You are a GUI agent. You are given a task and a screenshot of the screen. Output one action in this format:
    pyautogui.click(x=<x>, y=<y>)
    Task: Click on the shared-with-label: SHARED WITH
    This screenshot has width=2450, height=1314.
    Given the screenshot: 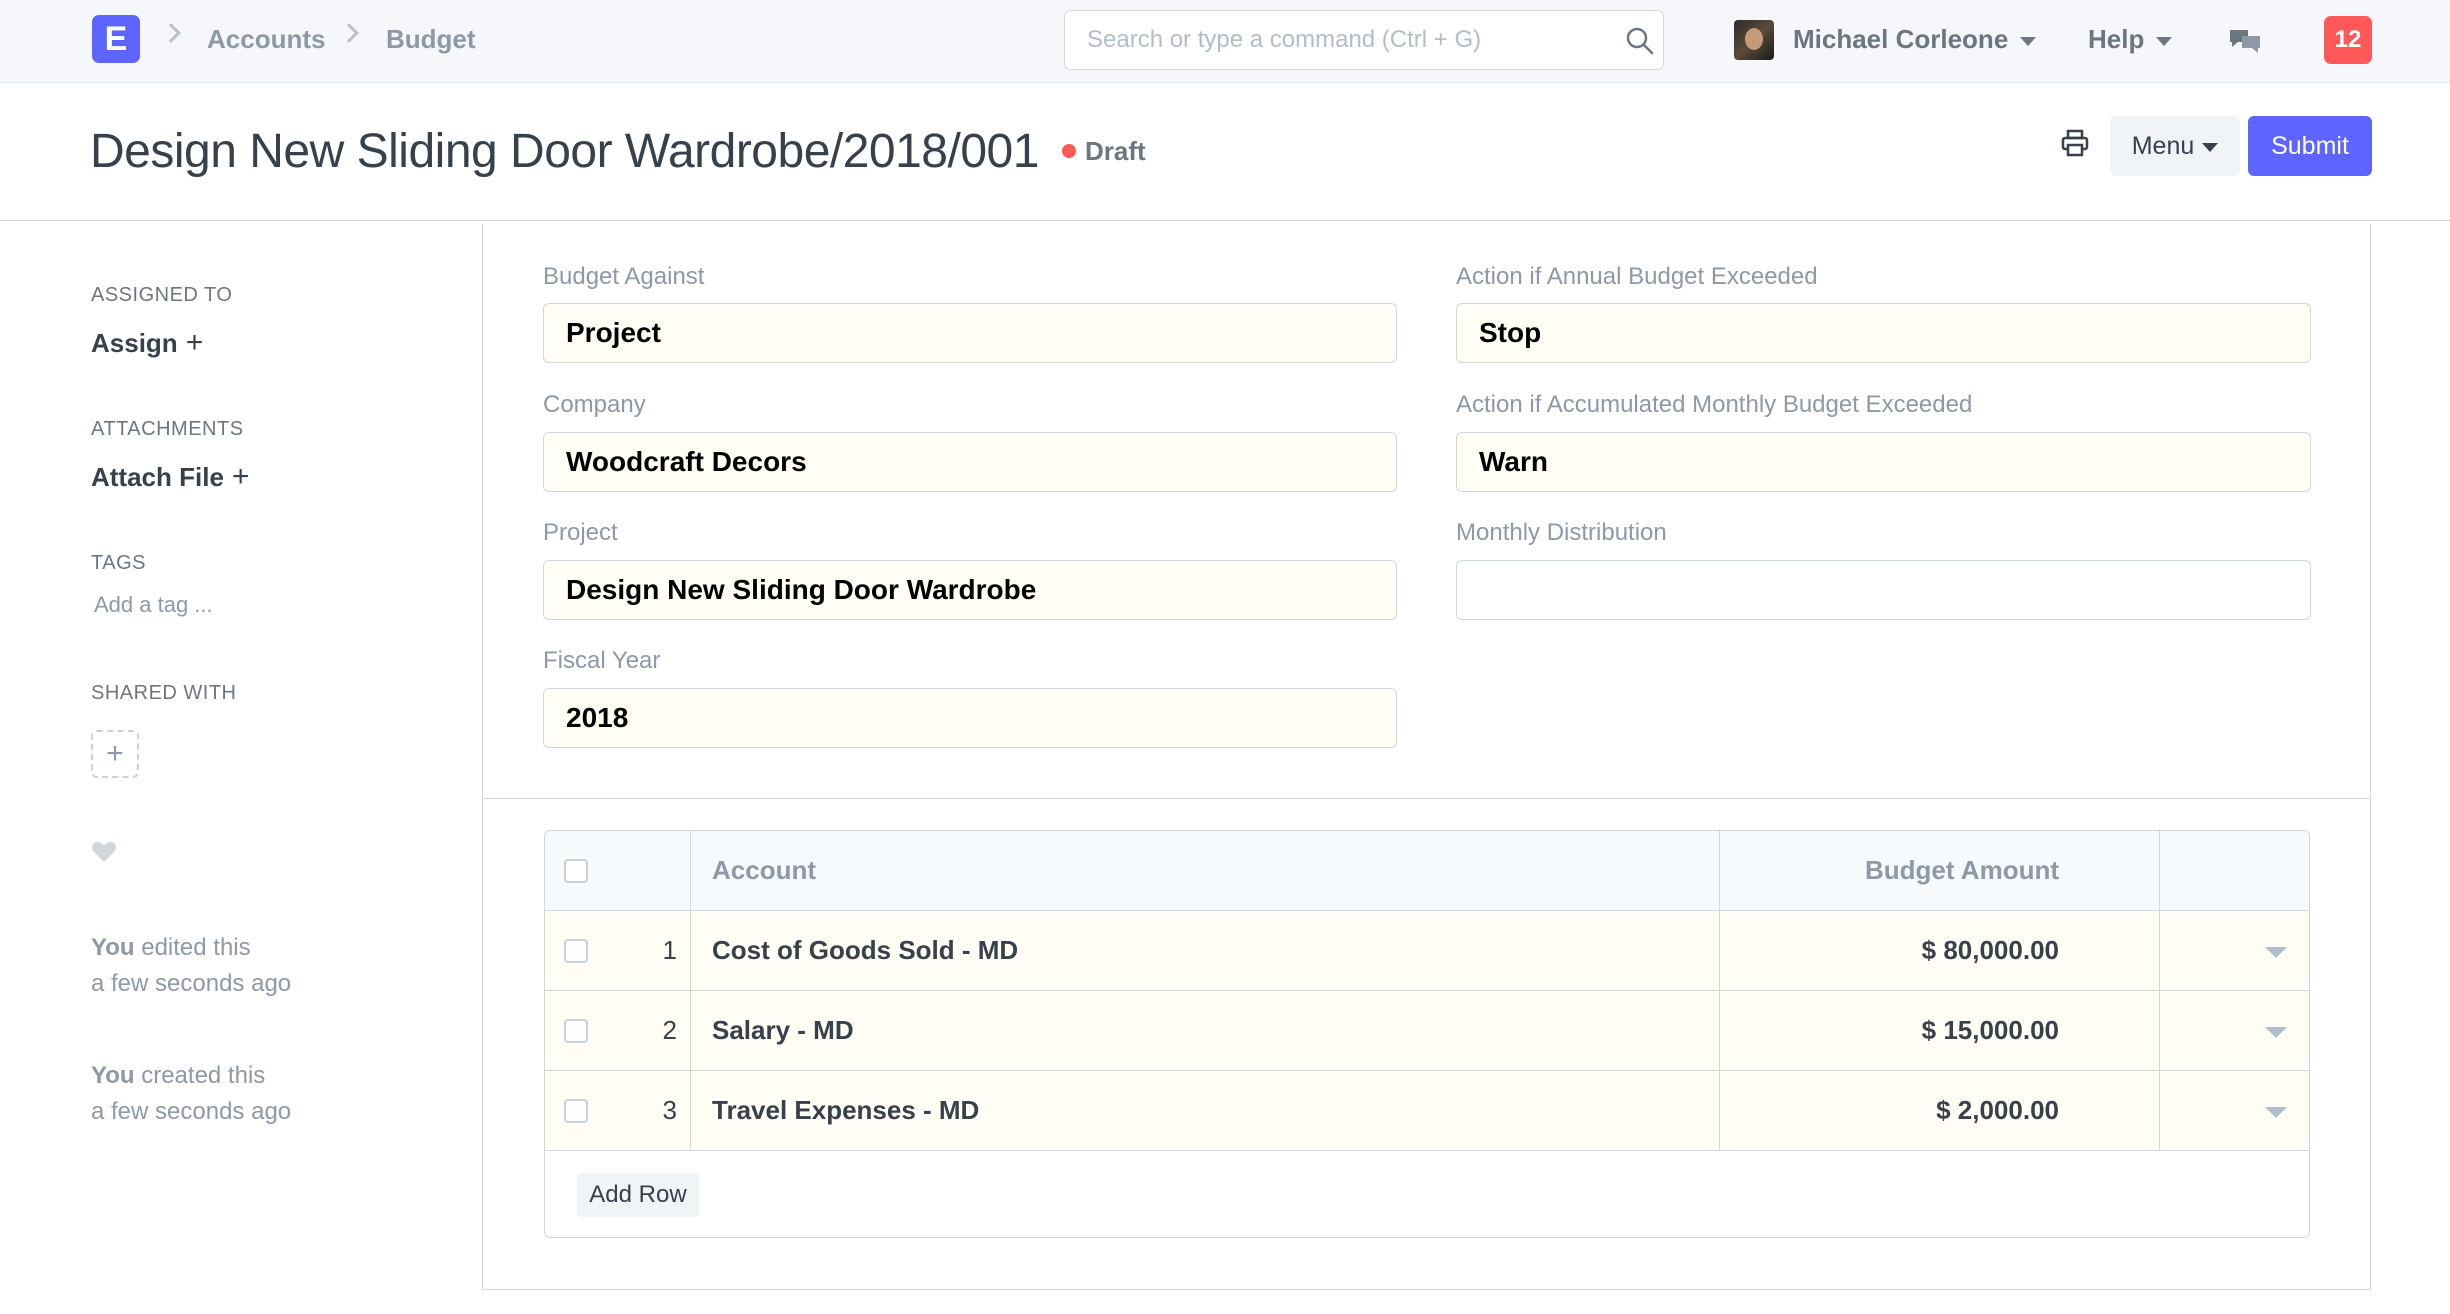 What is the action you would take?
    pyautogui.click(x=164, y=693)
    